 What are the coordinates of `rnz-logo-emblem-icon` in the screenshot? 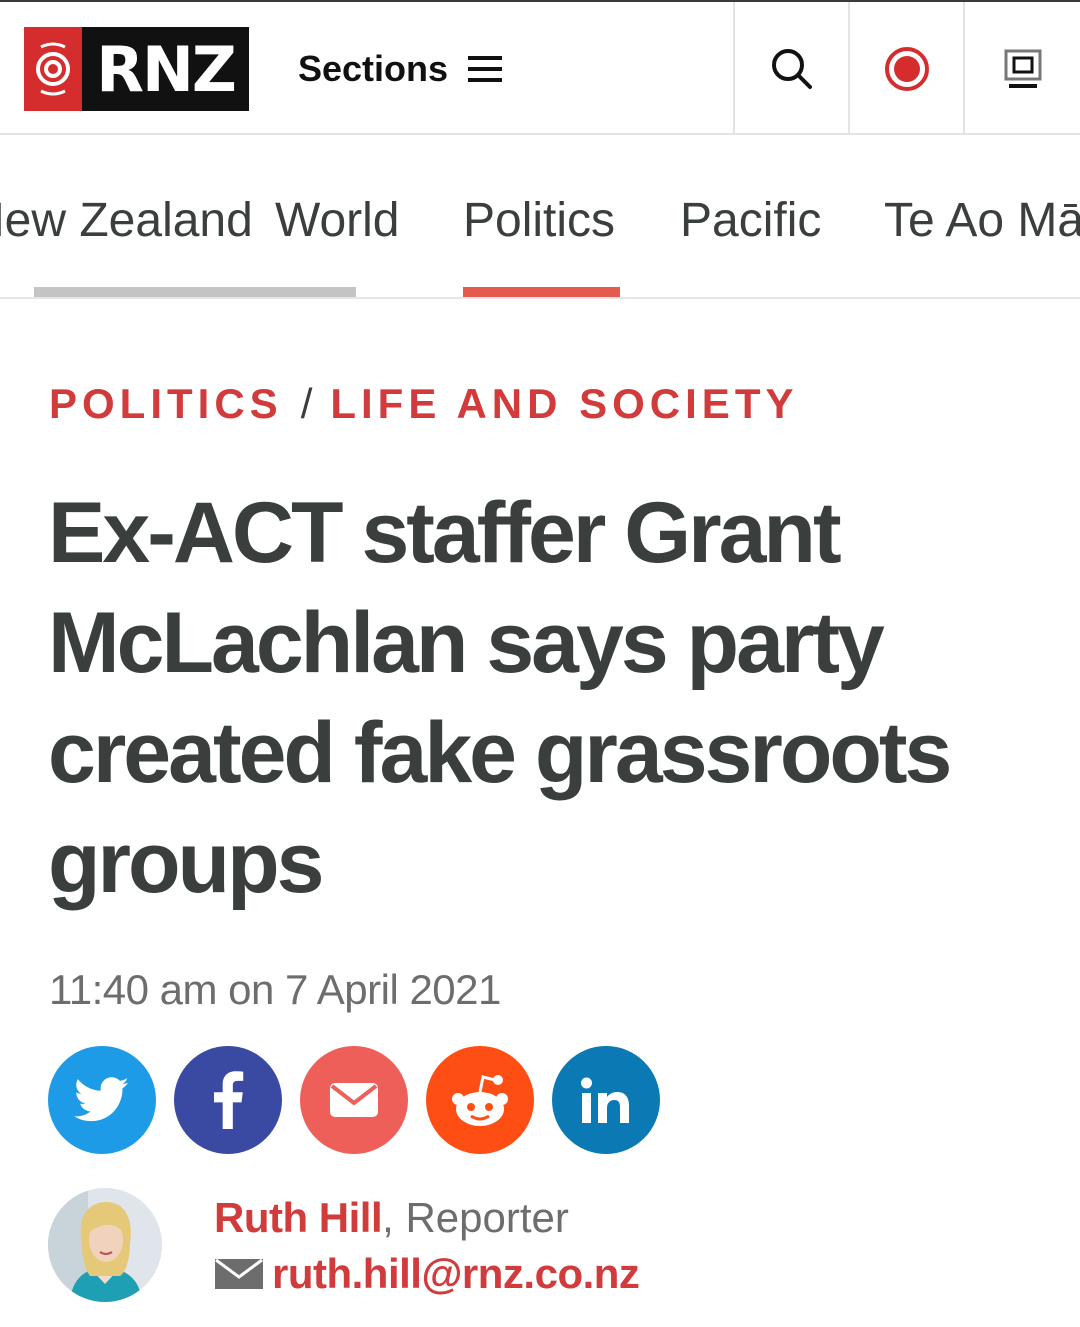 It's located at (53, 69).